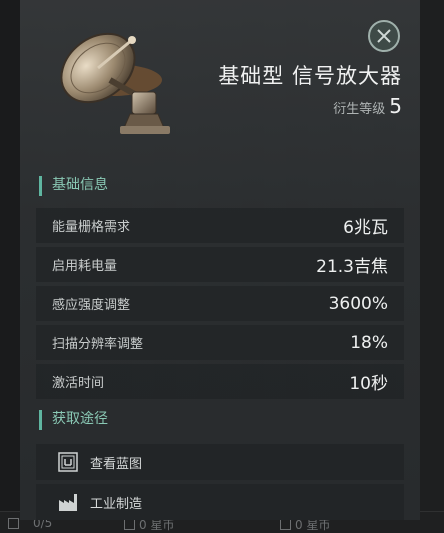 Image resolution: width=444 pixels, height=533 pixels. What do you see at coordinates (73, 420) in the screenshot?
I see `acquisition-heading: 获取途径` at bounding box center [73, 420].